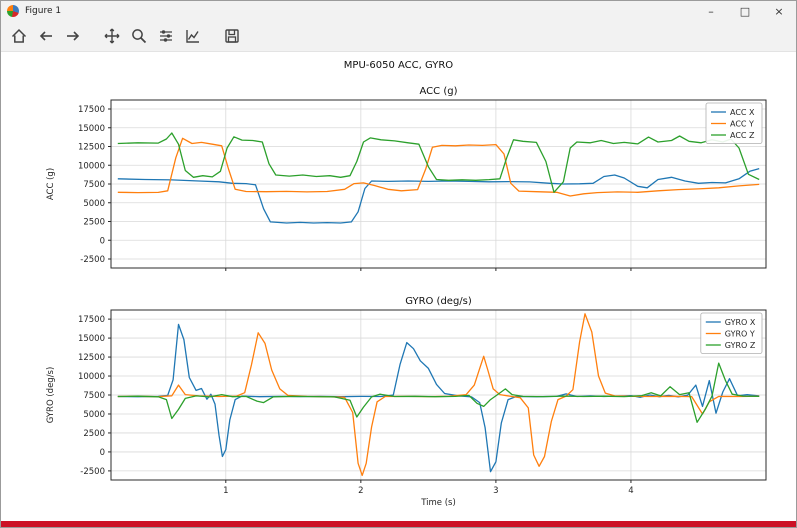 This screenshot has height=528, width=797. I want to click on home-icon, so click(19, 35).